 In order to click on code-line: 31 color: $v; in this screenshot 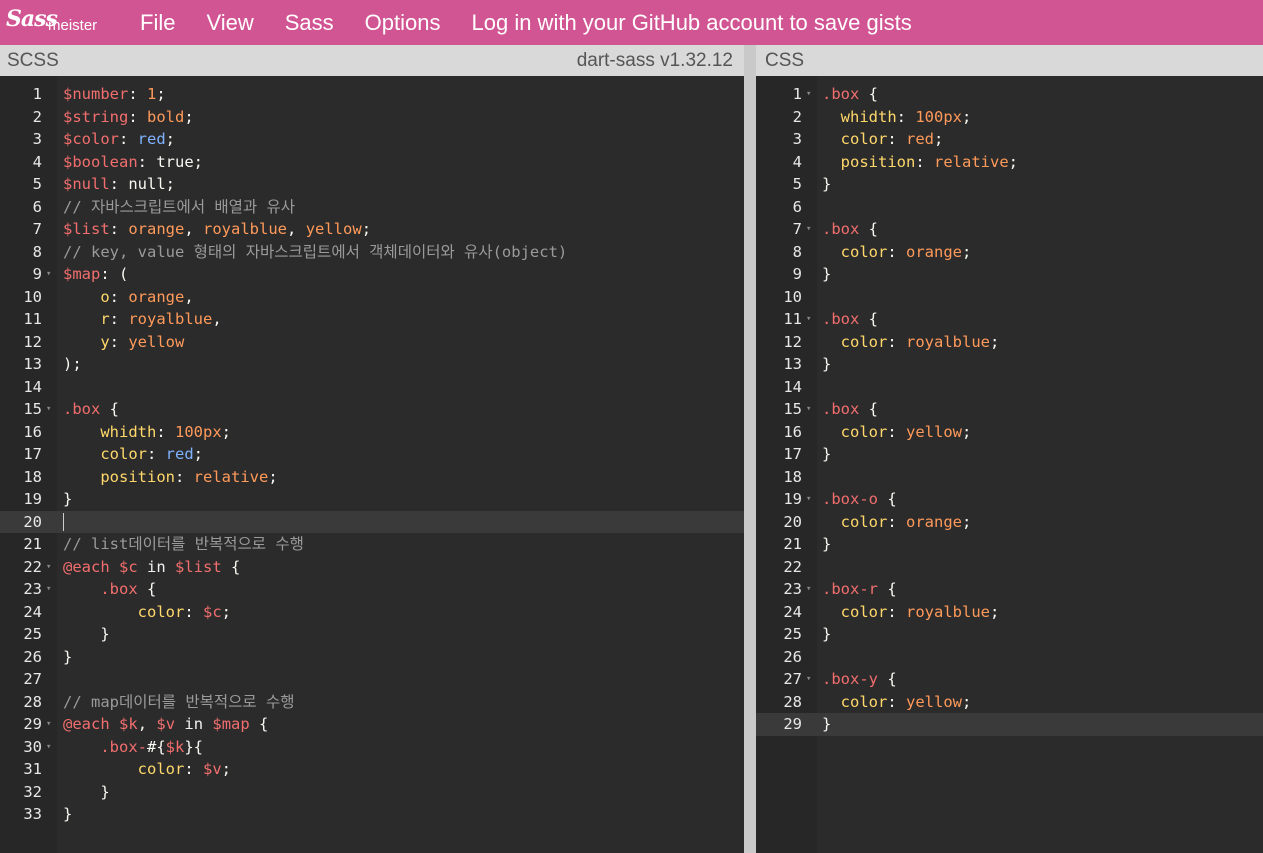, I will do `click(372, 769)`.